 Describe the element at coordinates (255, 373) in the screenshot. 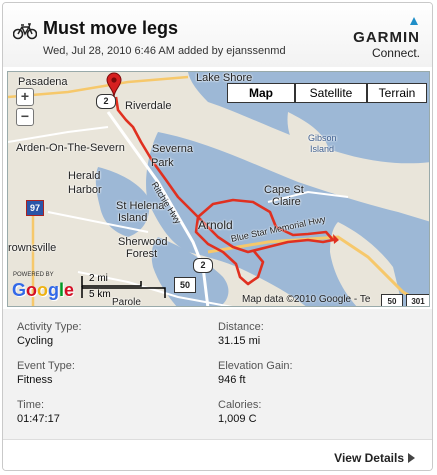

I see `stat-elevation-gain: Elevation Gain: 946 ft` at that location.